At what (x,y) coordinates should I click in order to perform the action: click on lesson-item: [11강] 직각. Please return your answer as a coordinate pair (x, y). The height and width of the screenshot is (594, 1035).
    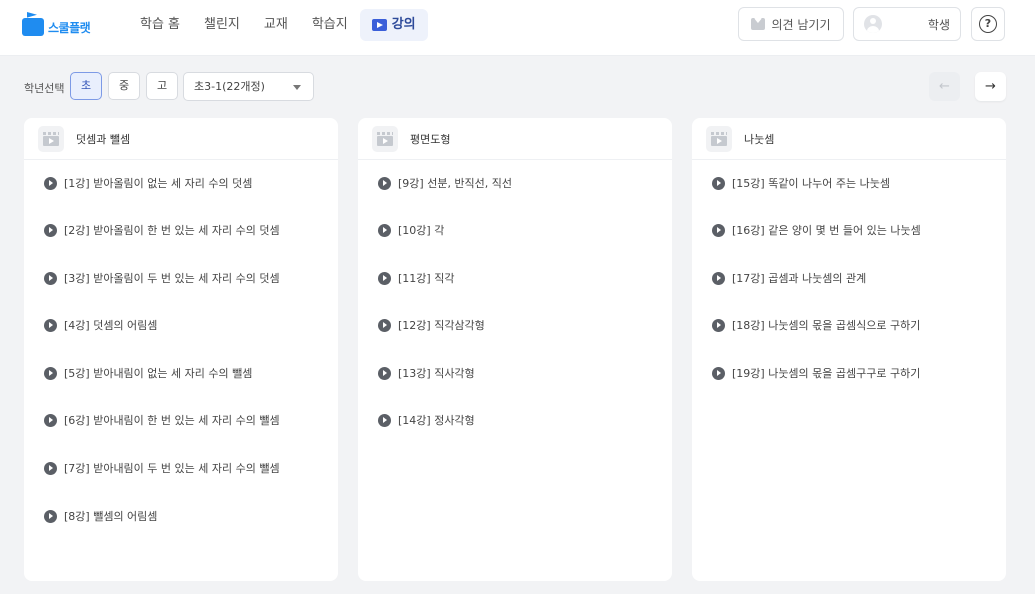
    Looking at the image, I should click on (416, 278).